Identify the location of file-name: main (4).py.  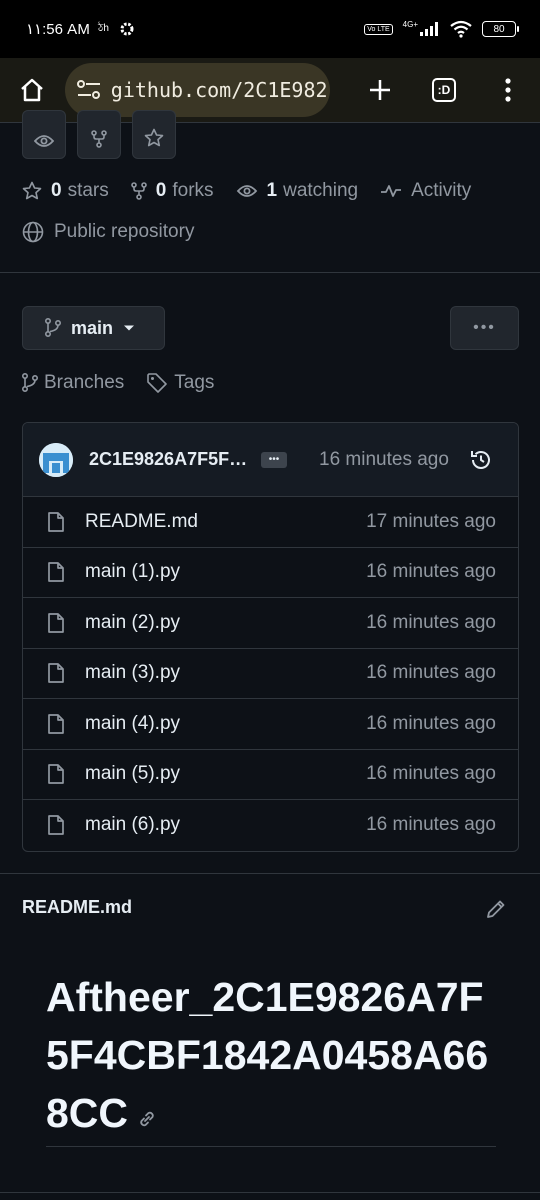
(225, 724).